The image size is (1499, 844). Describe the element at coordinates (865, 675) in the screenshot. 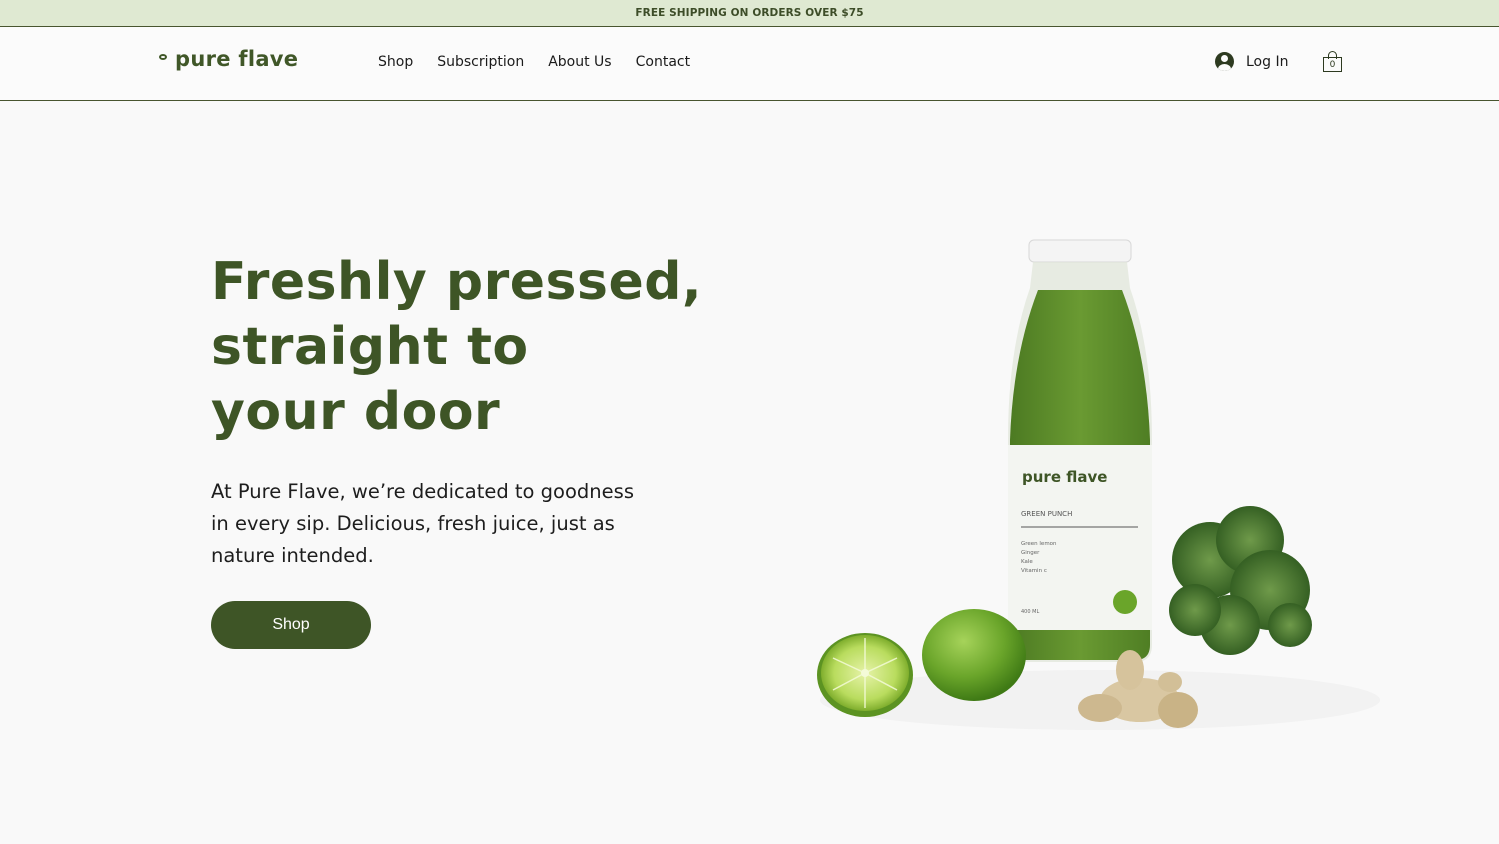

I see `lime-half` at that location.